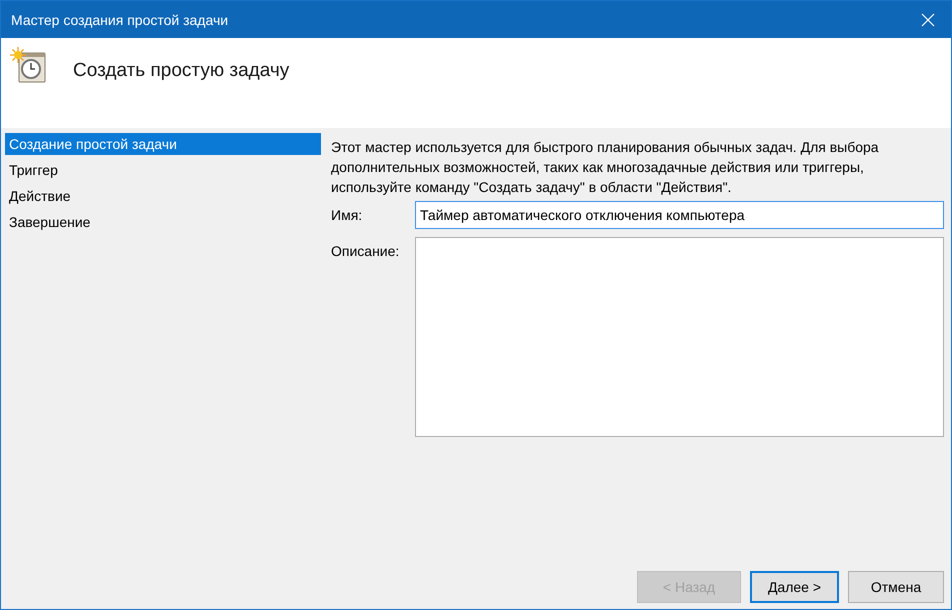 The image size is (952, 610). I want to click on page-heading: Создать простую задачу, so click(181, 71).